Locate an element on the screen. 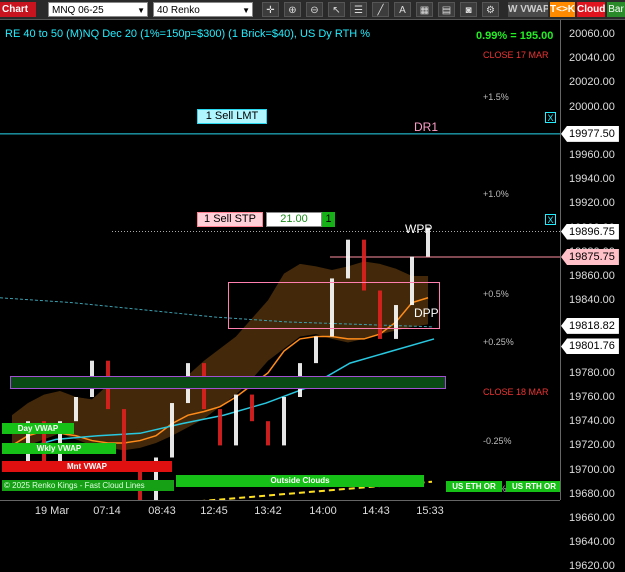 This screenshot has width=625, height=572. time-tick-label: 14:43 is located at coordinates (376, 511).